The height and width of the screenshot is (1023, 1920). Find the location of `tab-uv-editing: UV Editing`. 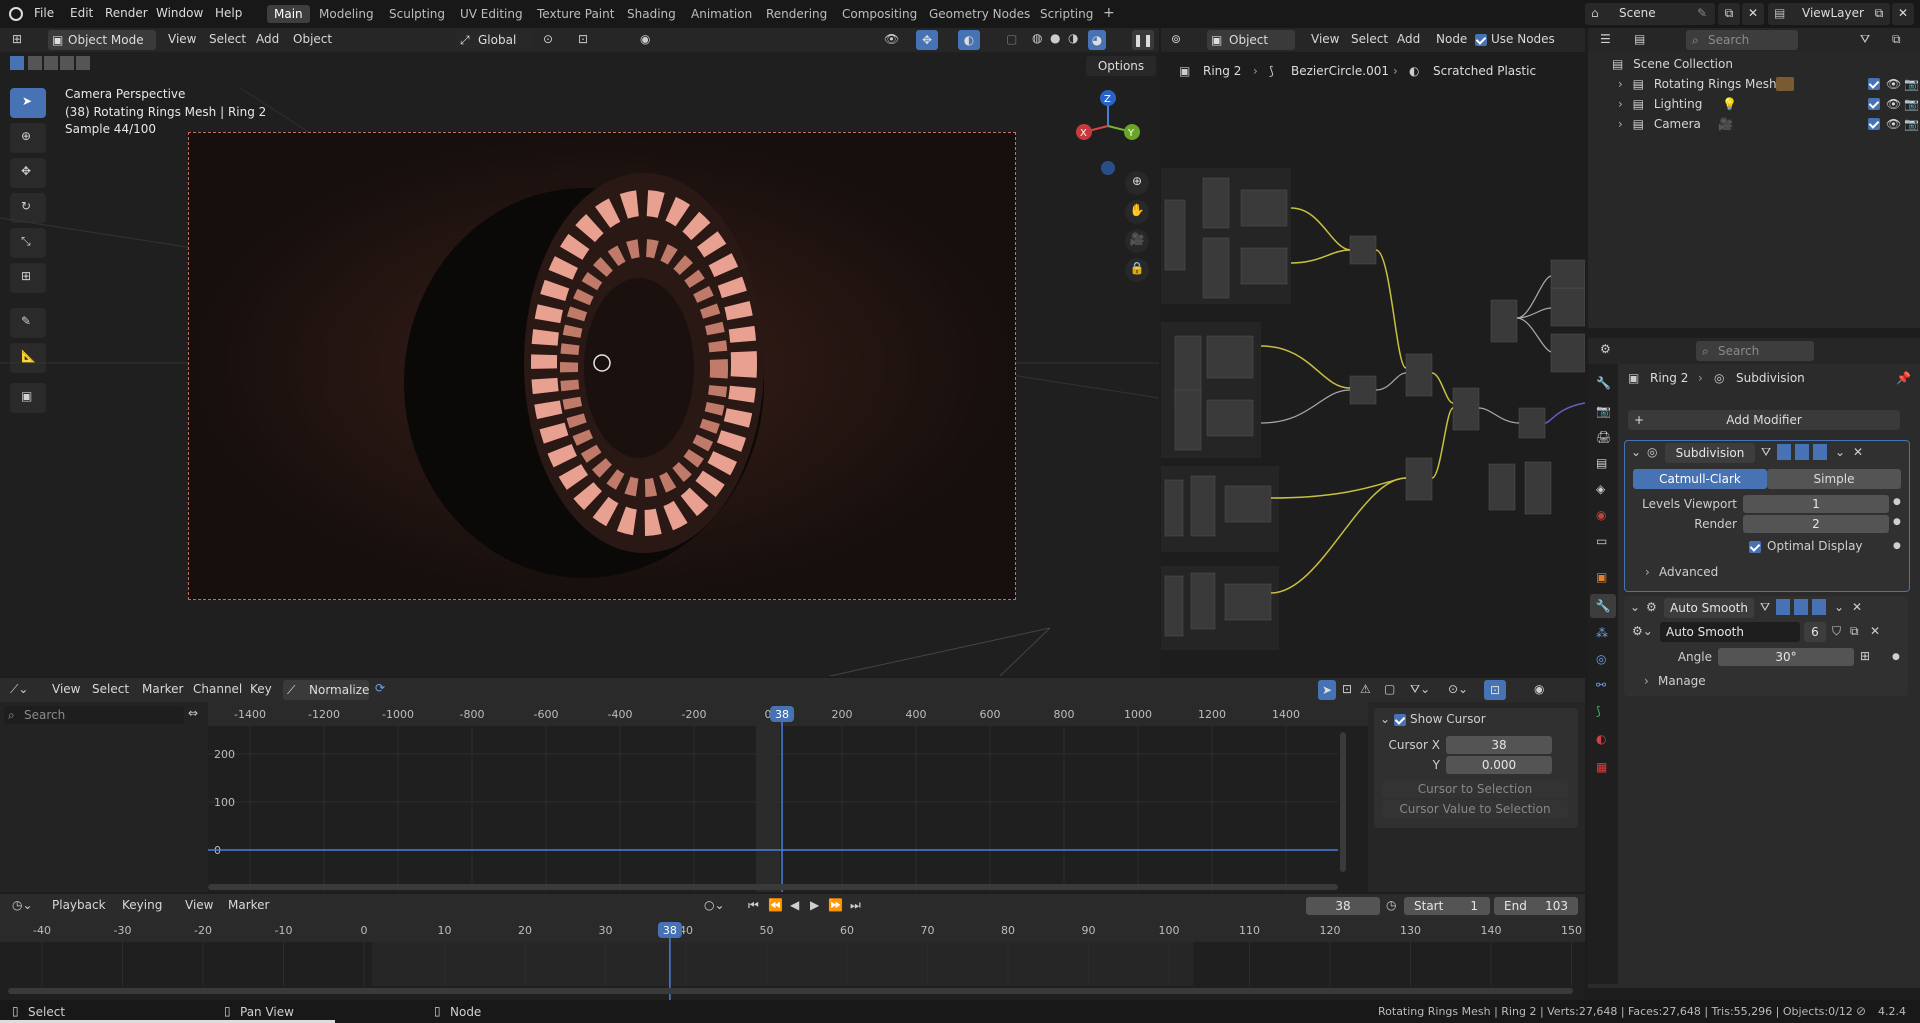

tab-uv-editing: UV Editing is located at coordinates (491, 14).